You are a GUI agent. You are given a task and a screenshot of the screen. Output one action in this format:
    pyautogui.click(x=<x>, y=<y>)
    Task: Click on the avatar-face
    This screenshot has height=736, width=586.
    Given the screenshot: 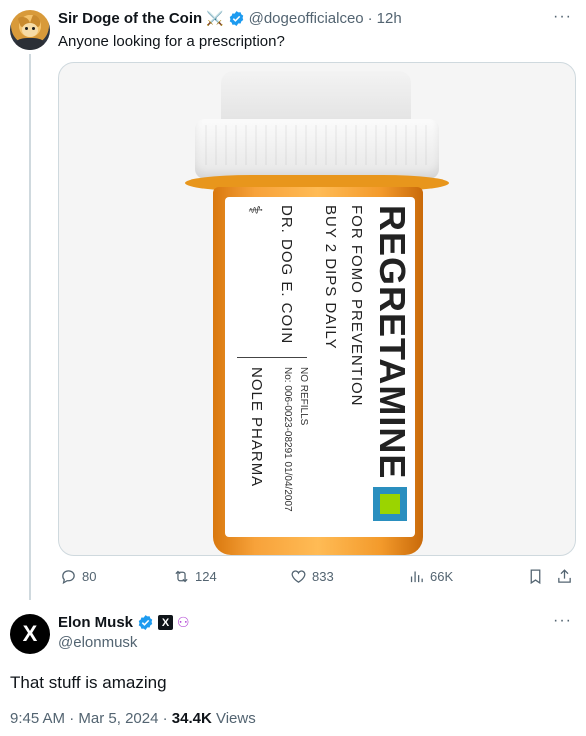 What is the action you would take?
    pyautogui.click(x=30, y=30)
    